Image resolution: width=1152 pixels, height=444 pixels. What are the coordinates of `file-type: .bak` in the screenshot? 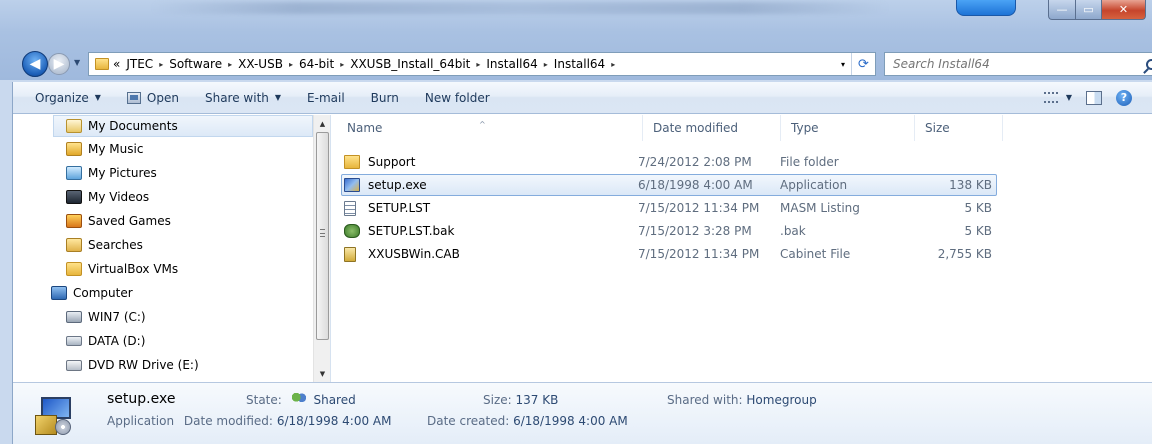 It's located at (793, 231).